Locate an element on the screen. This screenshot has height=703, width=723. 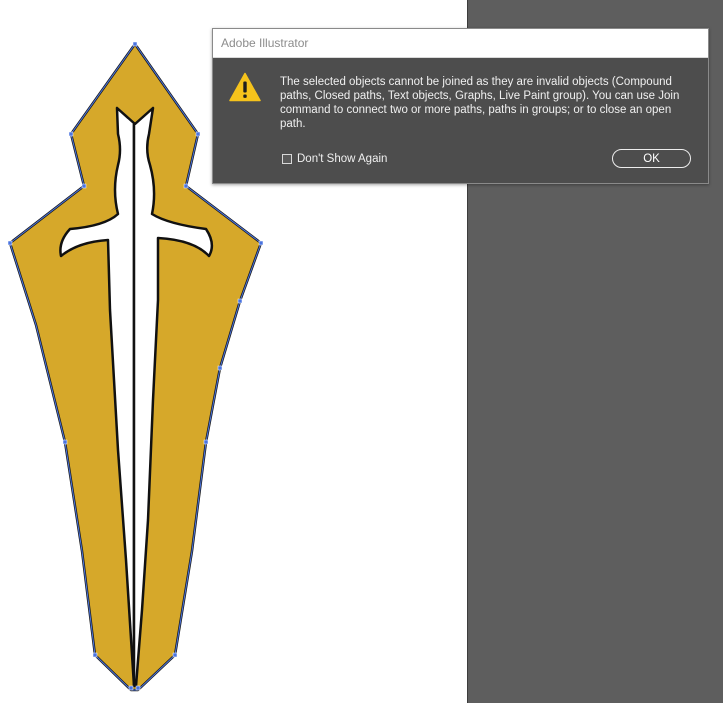
dont-show-again-option: Don't Show Again is located at coordinates (334, 159).